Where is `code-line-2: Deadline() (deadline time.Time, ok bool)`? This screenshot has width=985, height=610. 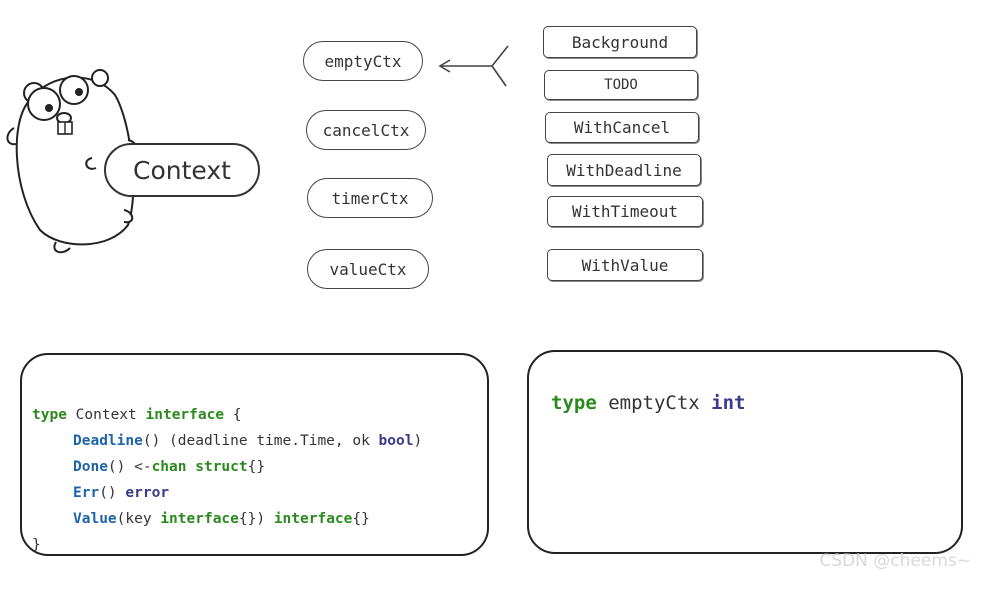 code-line-2: Deadline() (deadline time.Time, ok bool) is located at coordinates (248, 441).